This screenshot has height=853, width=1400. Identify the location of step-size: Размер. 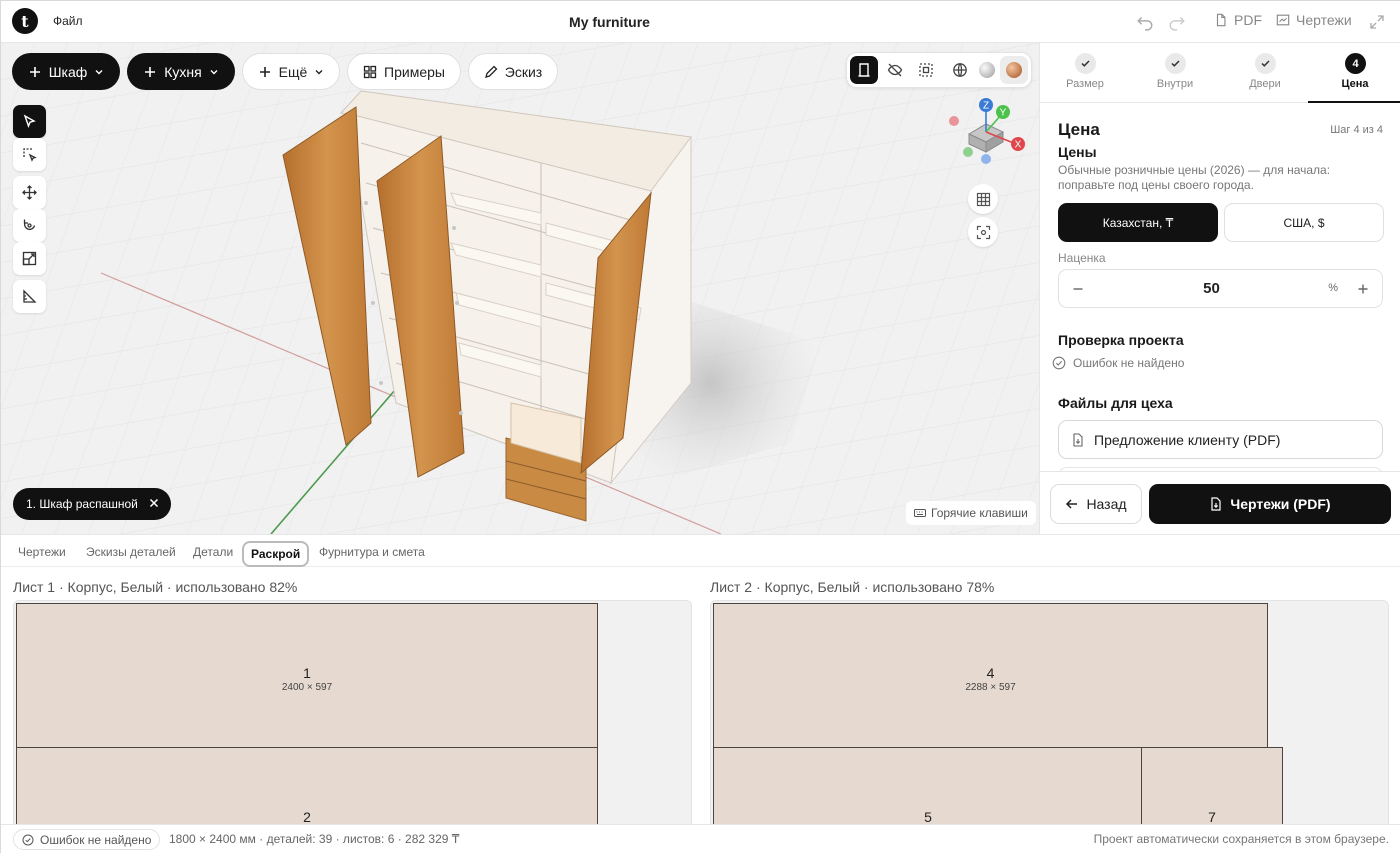
(1085, 73).